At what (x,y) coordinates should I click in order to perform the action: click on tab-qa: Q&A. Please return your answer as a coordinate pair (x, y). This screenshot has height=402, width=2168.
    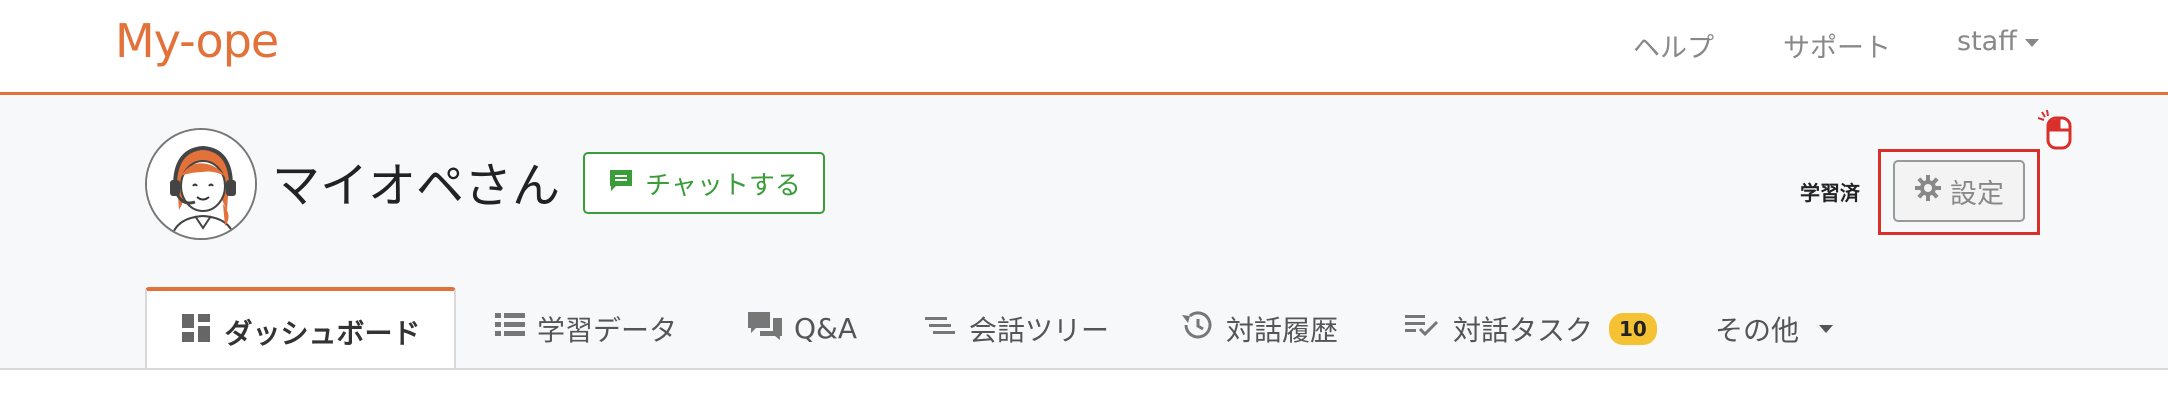
    Looking at the image, I should click on (802, 328).